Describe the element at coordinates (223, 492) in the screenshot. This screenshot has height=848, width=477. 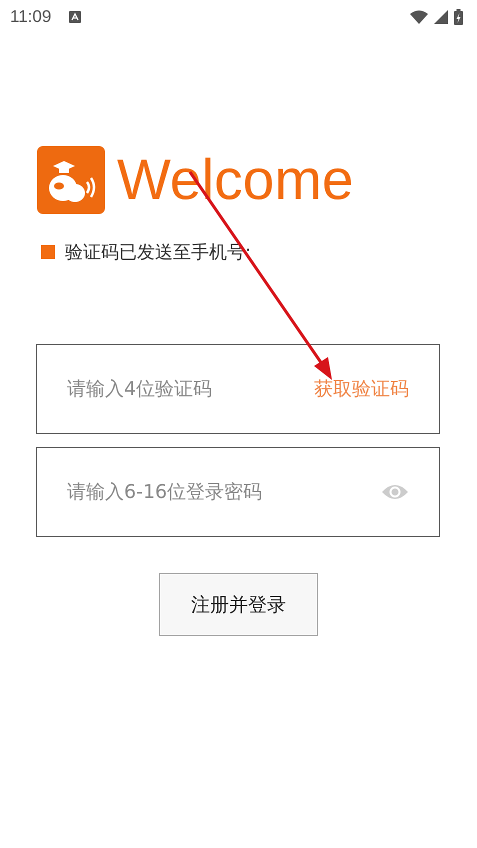
I see `password-input: 请输入6-16位登录密码` at that location.